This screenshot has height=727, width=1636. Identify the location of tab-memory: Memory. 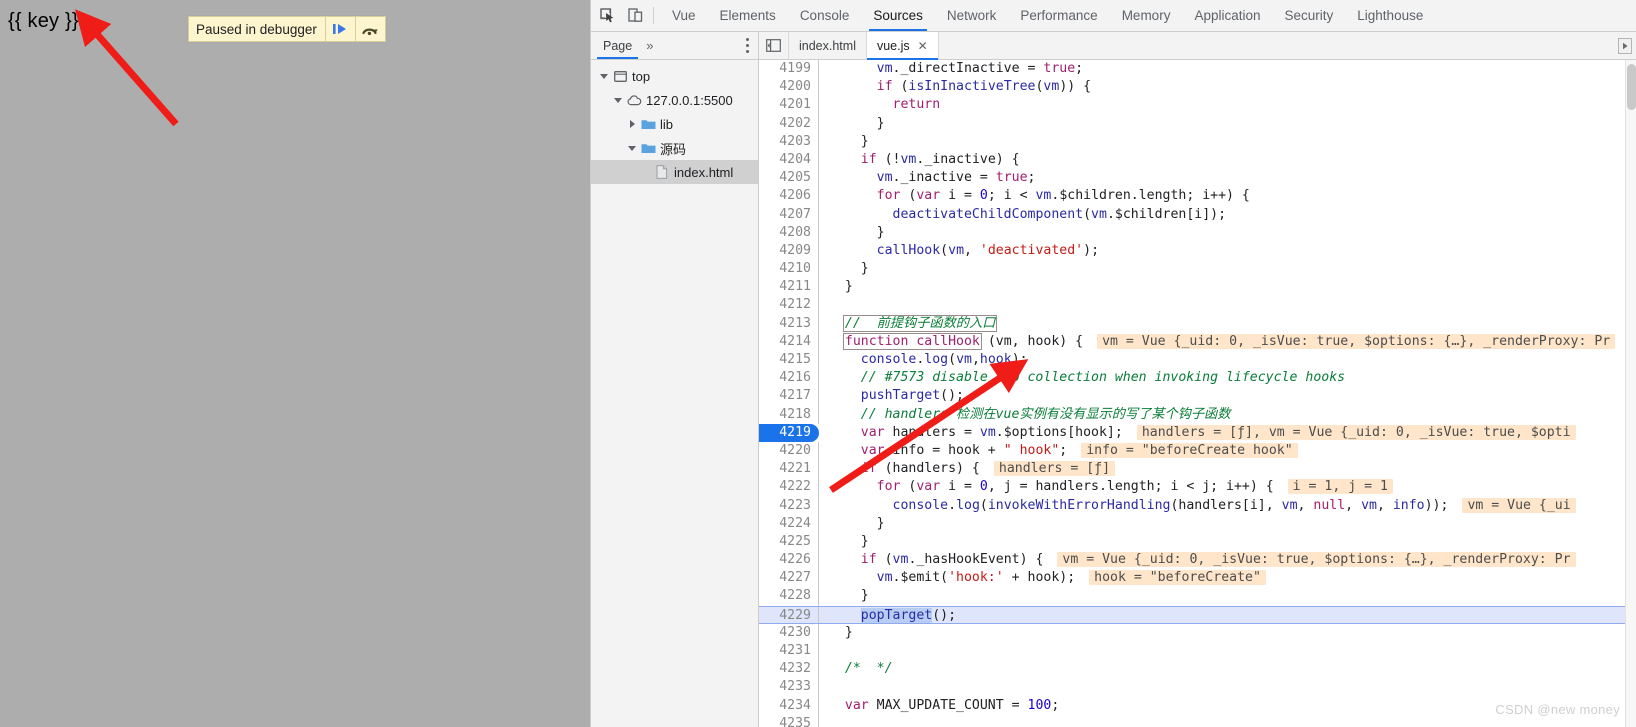
(1146, 15).